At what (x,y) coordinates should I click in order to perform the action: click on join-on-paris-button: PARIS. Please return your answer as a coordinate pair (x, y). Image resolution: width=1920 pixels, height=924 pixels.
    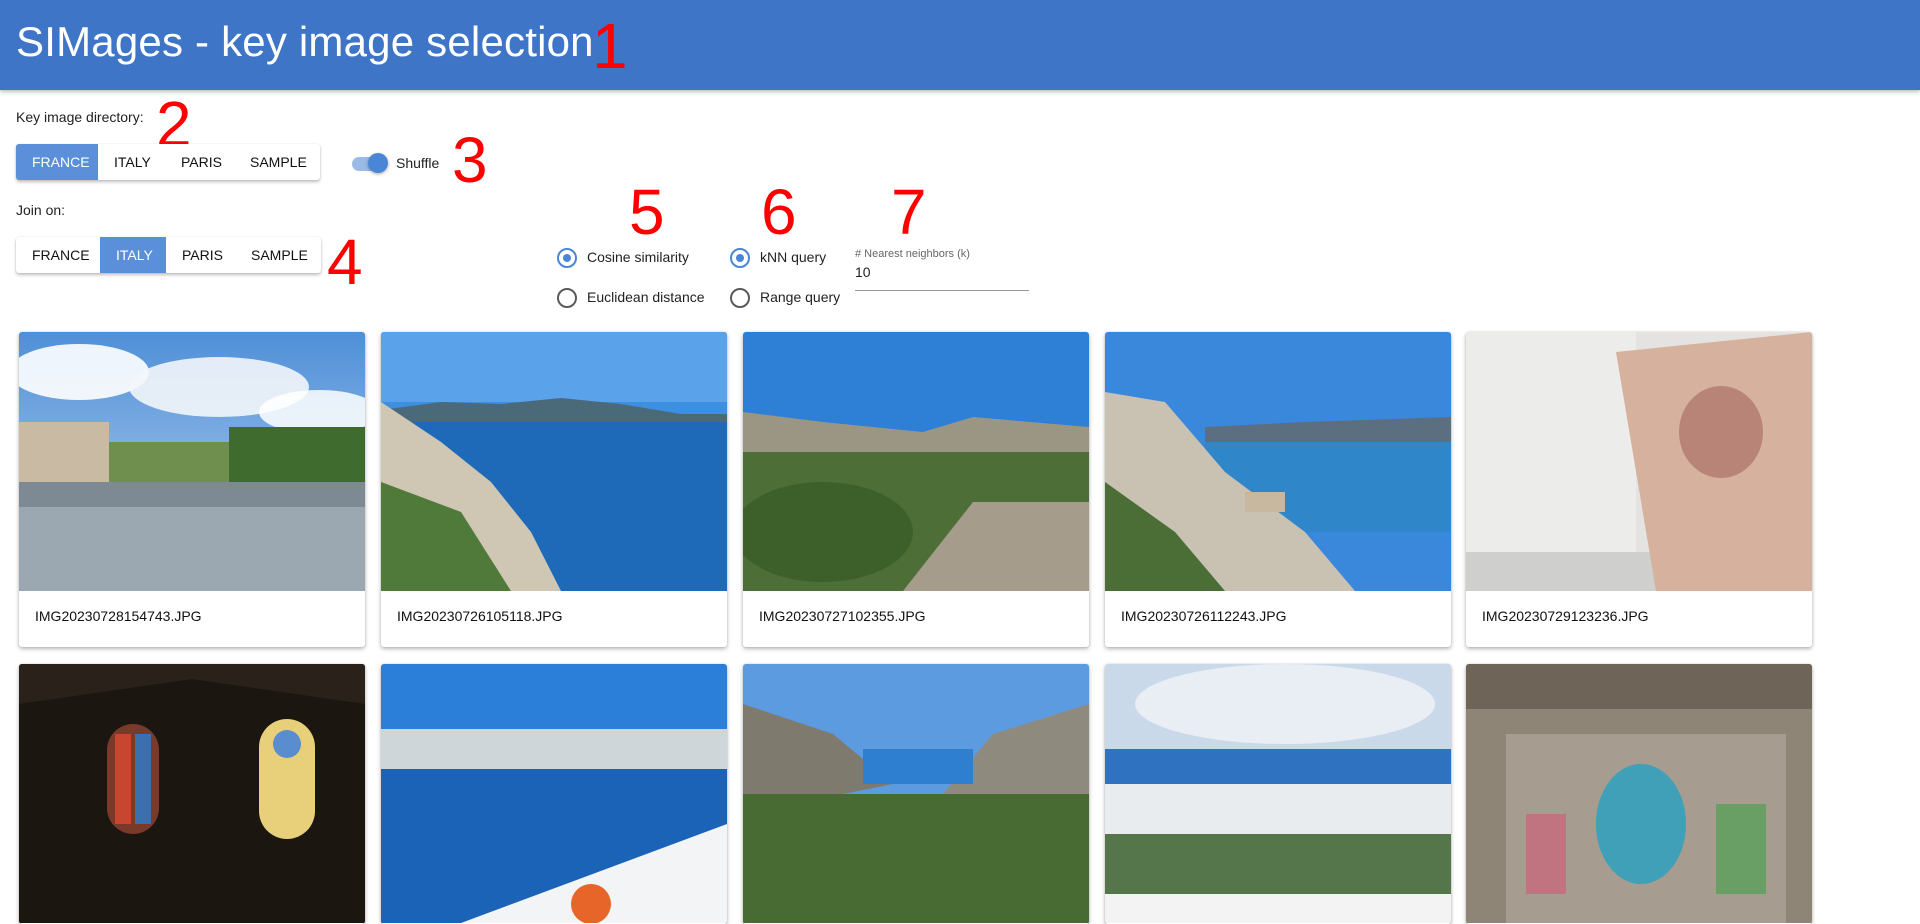
    Looking at the image, I should click on (200, 255).